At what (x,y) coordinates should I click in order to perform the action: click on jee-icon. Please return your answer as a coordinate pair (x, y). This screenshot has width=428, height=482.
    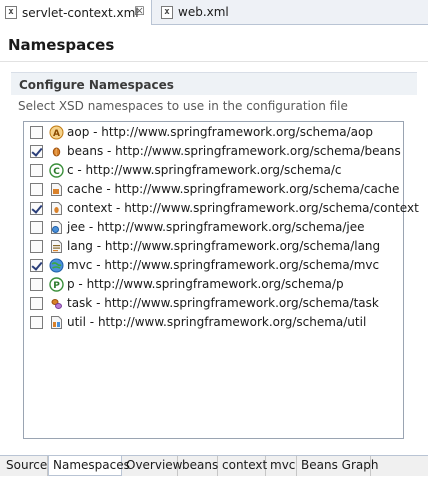
    Looking at the image, I should click on (56, 227).